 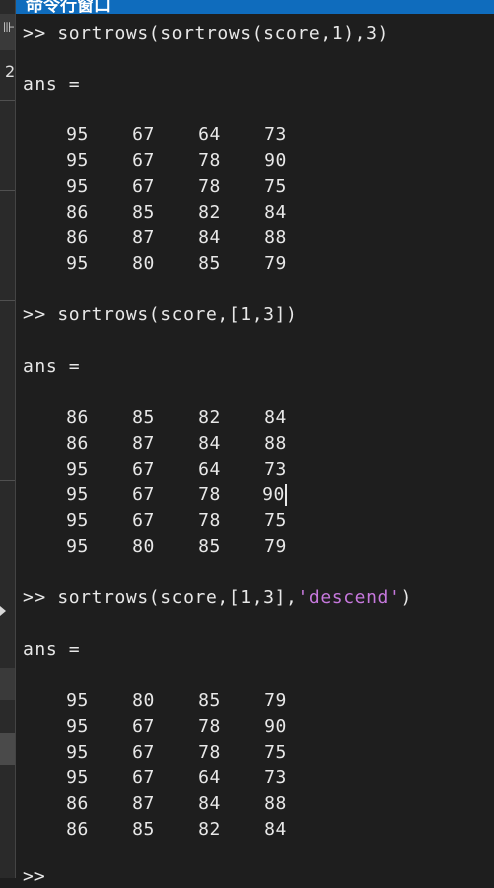 What do you see at coordinates (15, 439) in the screenshot?
I see `panel-border` at bounding box center [15, 439].